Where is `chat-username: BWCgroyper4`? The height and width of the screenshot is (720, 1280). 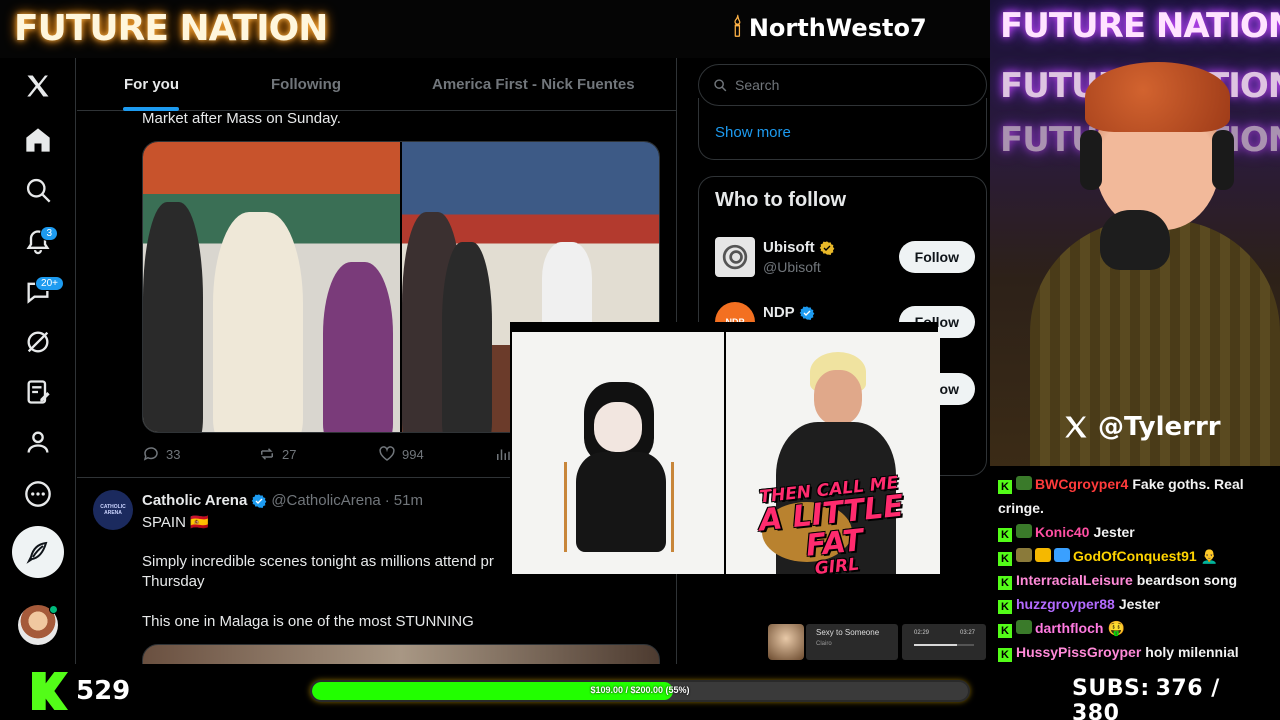
chat-username: BWCgroyper4 is located at coordinates (1081, 484).